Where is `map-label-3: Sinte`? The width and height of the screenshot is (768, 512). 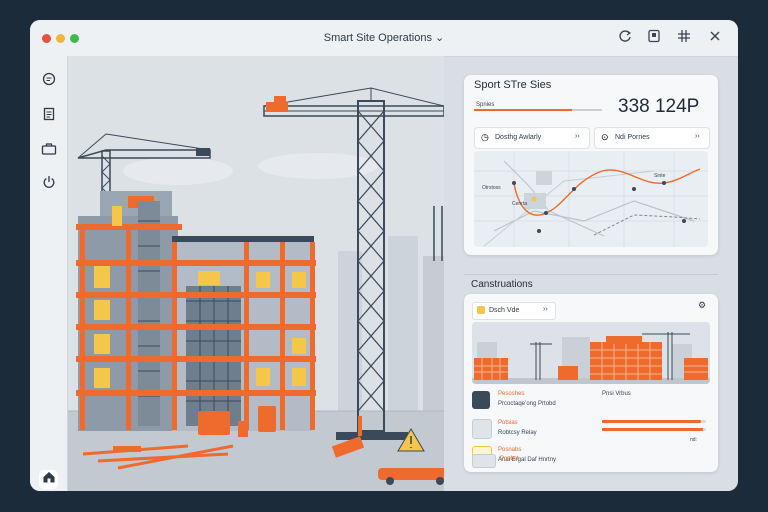 map-label-3: Sinte is located at coordinates (660, 176).